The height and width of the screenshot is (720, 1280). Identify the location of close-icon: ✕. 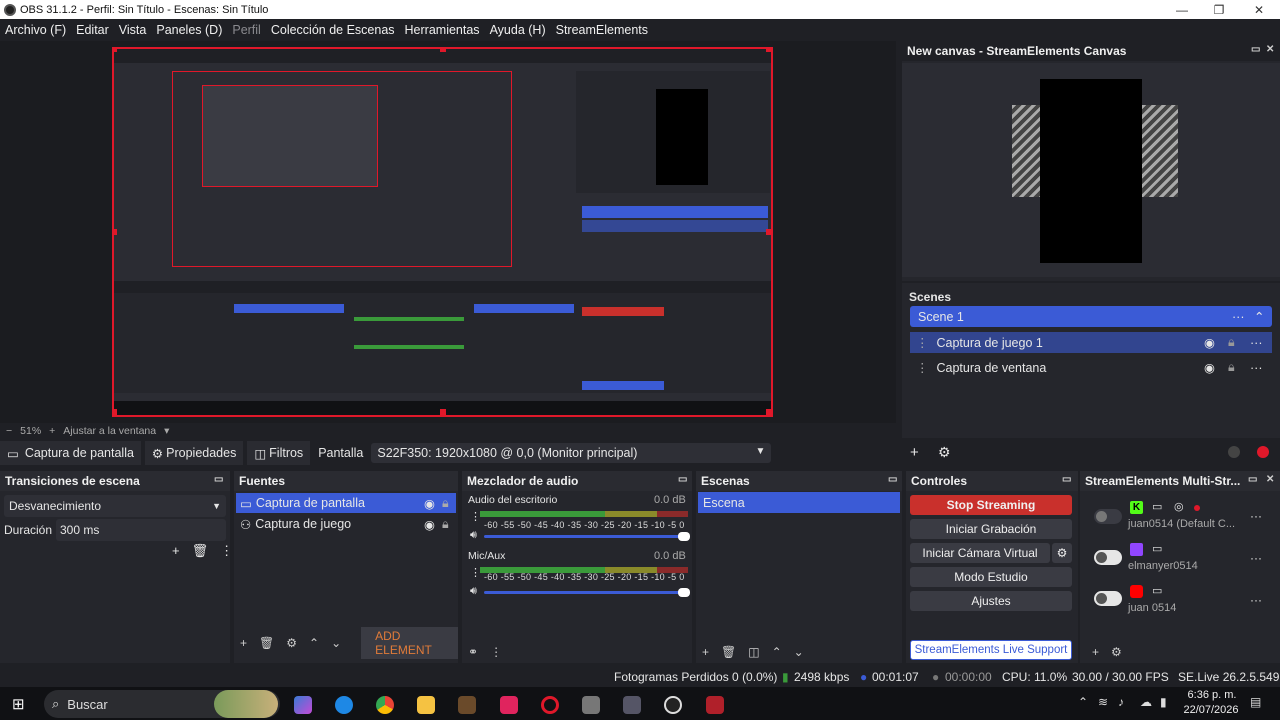
(1270, 479).